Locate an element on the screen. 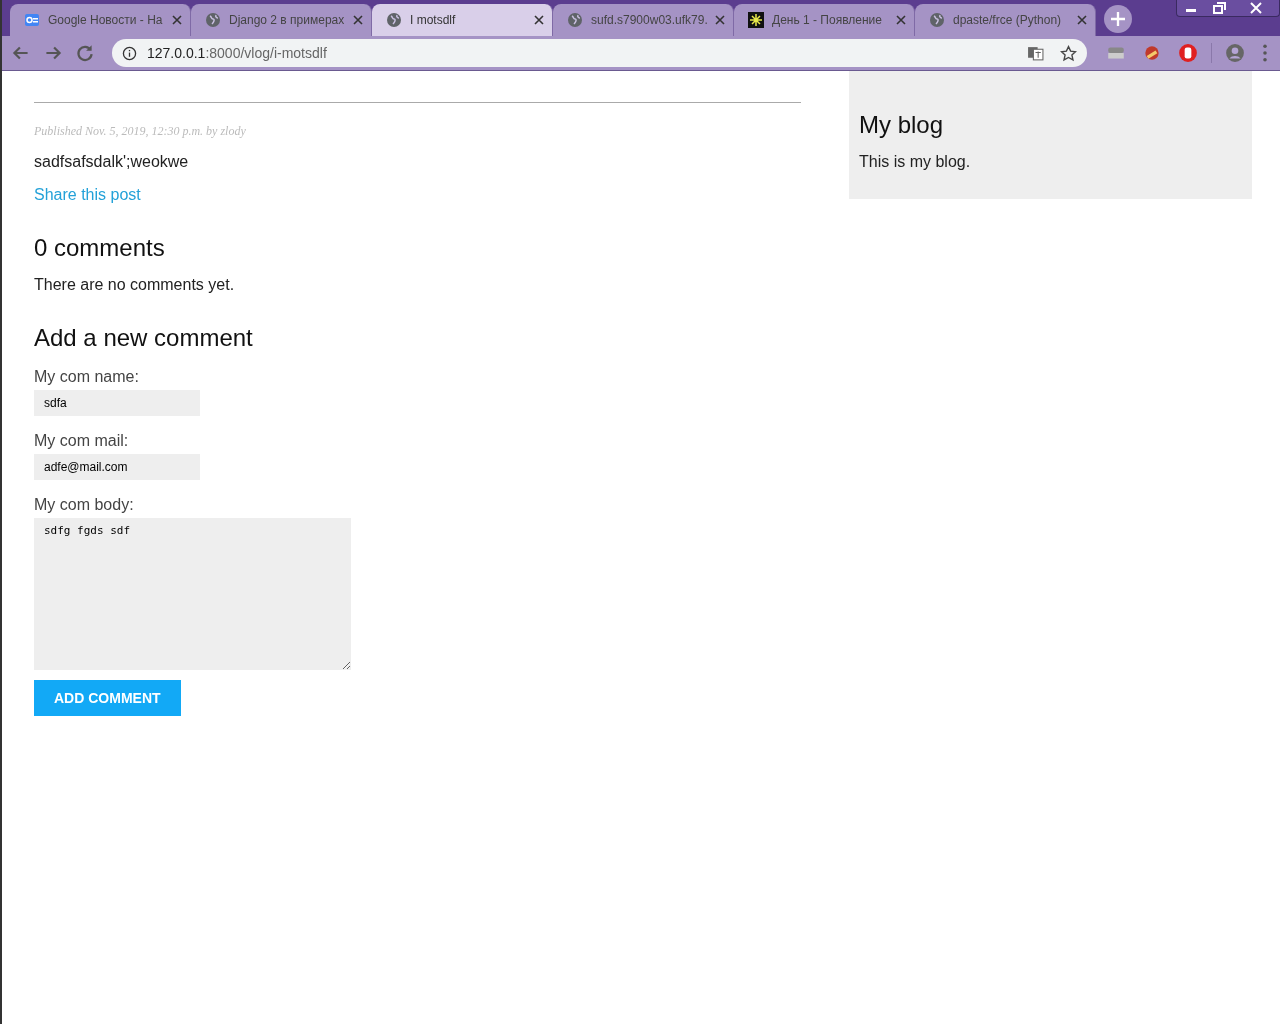  browser-tab: Django 2 в примерах is located at coordinates (281, 20).